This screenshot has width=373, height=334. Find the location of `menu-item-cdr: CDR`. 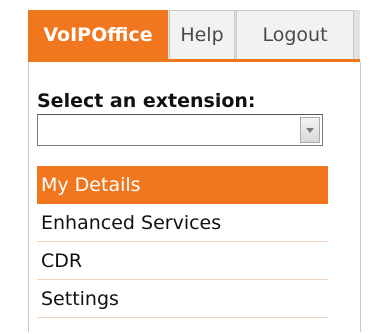

menu-item-cdr: CDR is located at coordinates (182, 261).